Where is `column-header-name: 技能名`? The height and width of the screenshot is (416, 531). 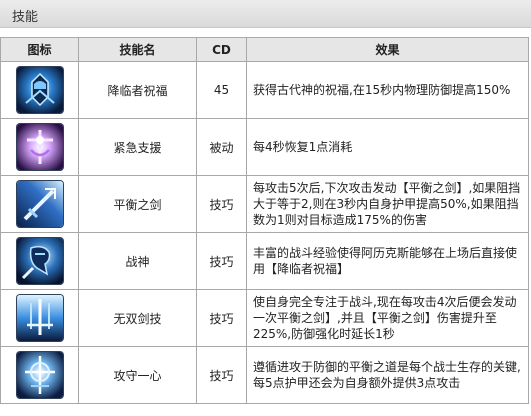 column-header-name: 技能名 is located at coordinates (137, 49).